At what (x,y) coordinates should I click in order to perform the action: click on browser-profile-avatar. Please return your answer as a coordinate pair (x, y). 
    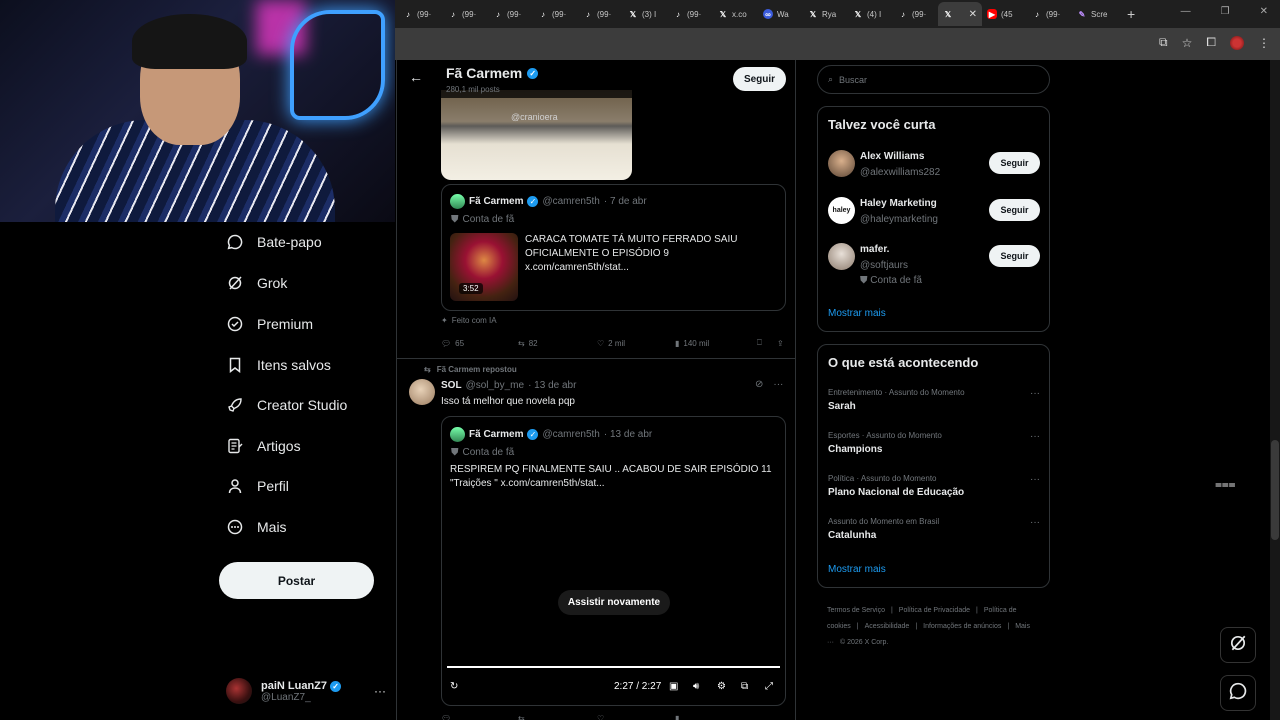
    Looking at the image, I should click on (1237, 42).